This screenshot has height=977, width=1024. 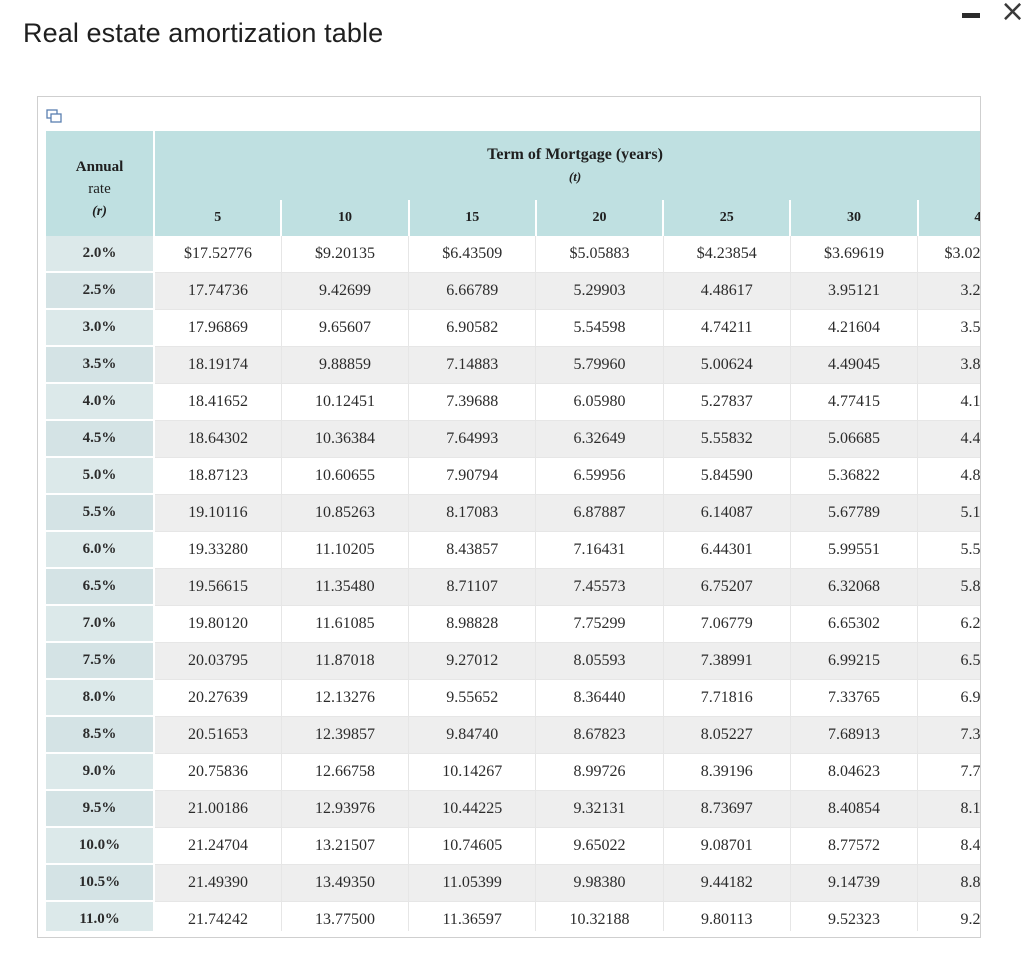 I want to click on value-cell: 6.65302, so click(x=854, y=624).